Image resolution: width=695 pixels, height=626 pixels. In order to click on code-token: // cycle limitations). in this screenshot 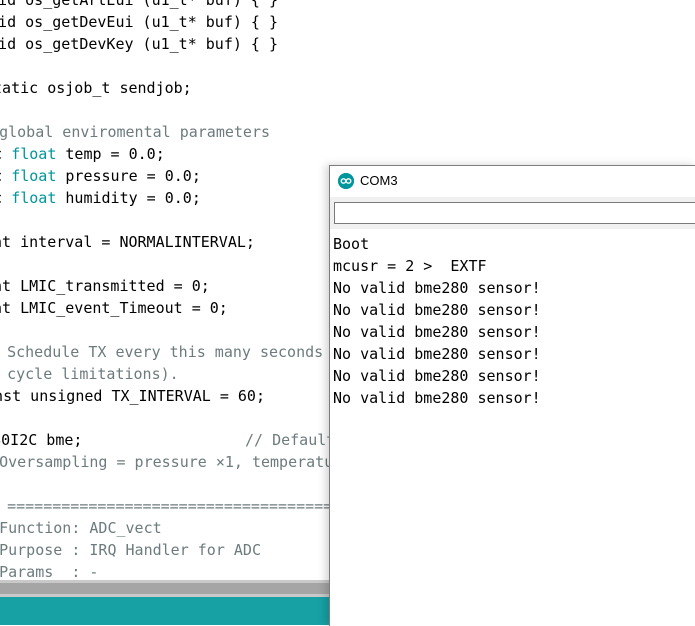, I will do `click(93, 374)`.